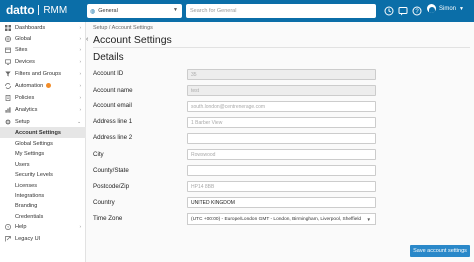 The image size is (474, 262). I want to click on chevron-down-icon: ⌄, so click(79, 121).